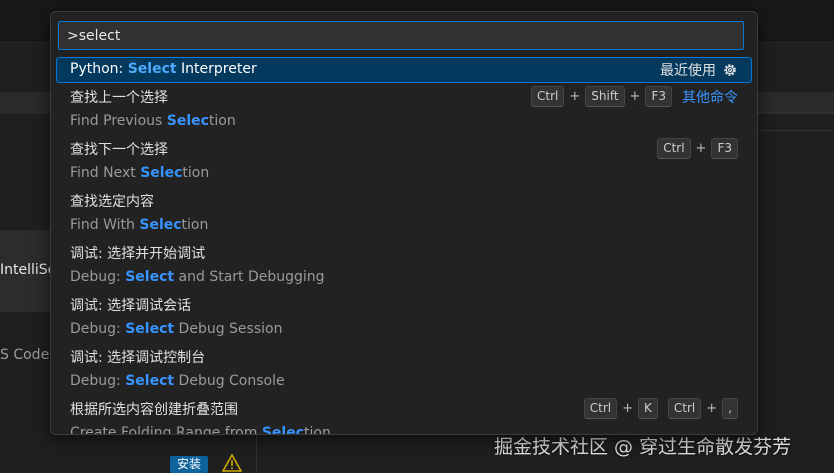  Describe the element at coordinates (197, 277) in the screenshot. I see `command-subtitle: Debug: Select and Start Debugging` at that location.